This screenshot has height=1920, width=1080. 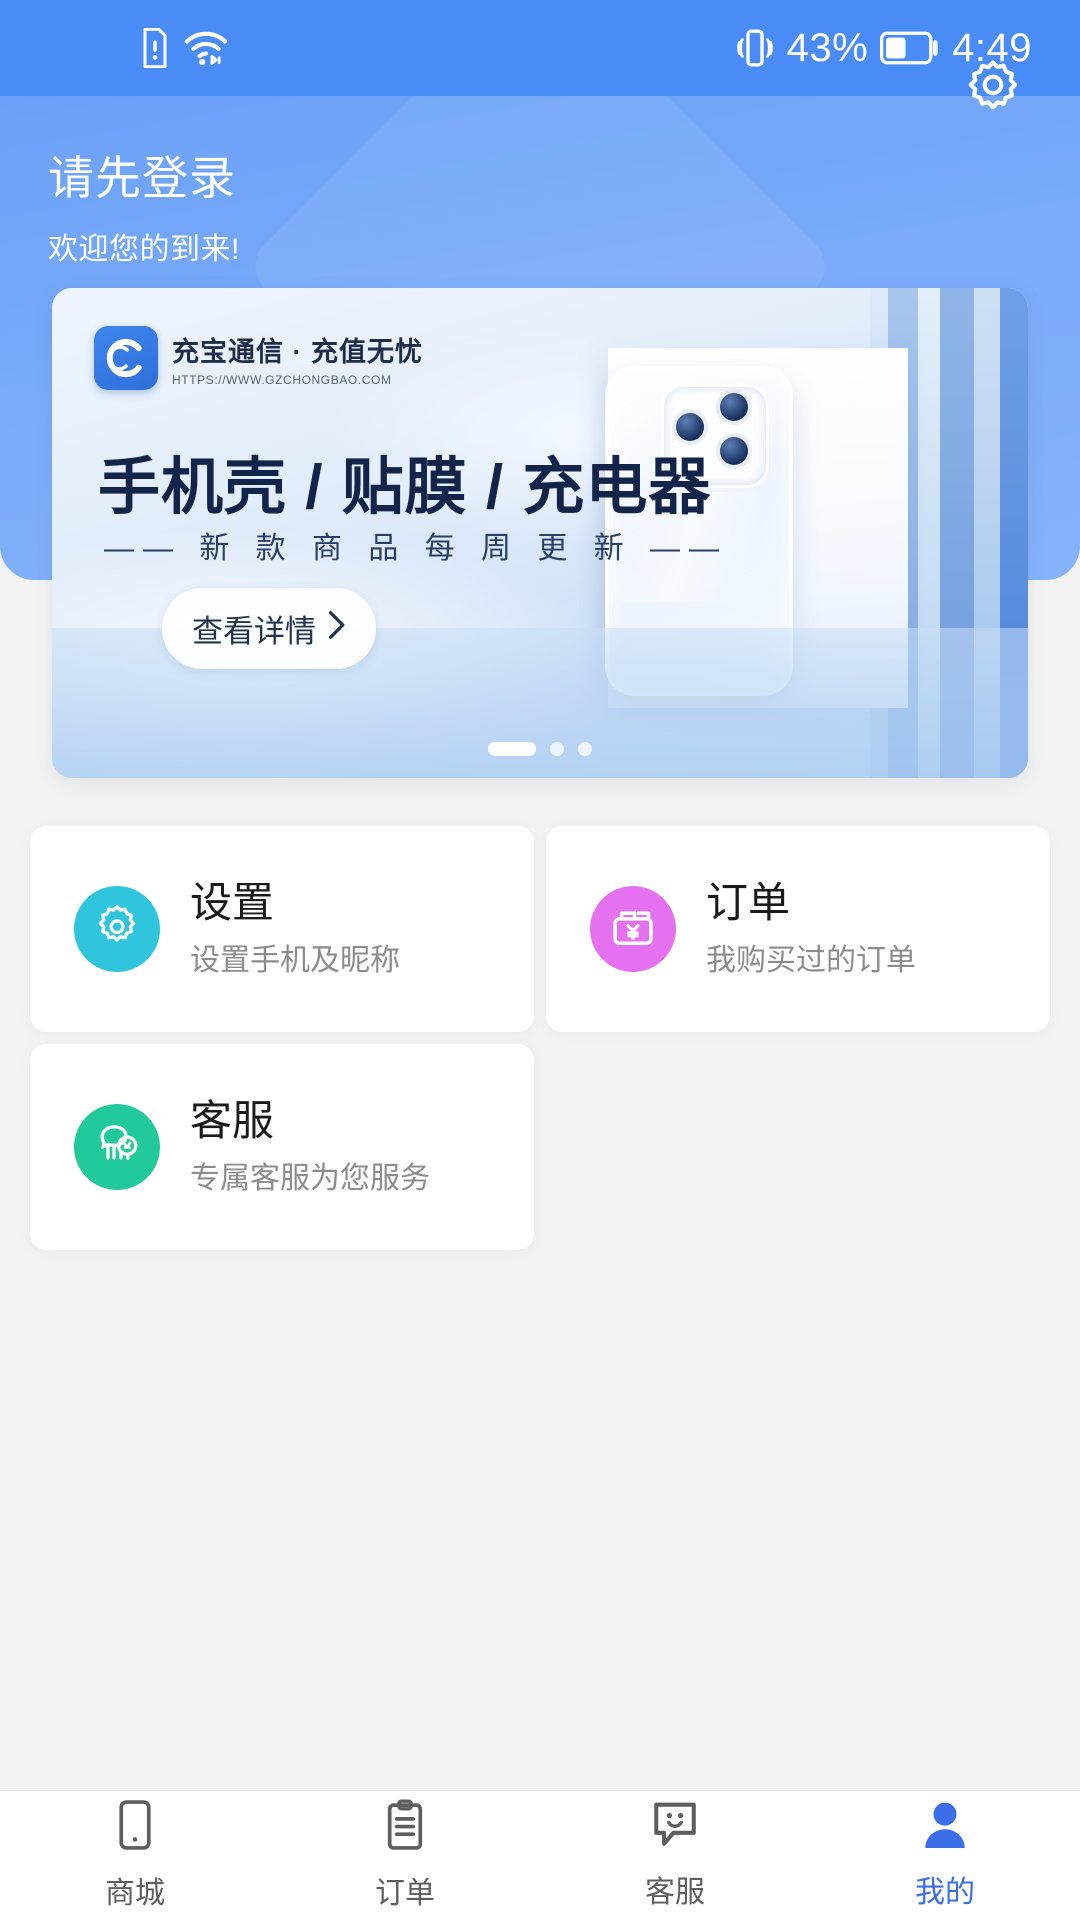 What do you see at coordinates (405, 1827) in the screenshot?
I see `clipboard-icon` at bounding box center [405, 1827].